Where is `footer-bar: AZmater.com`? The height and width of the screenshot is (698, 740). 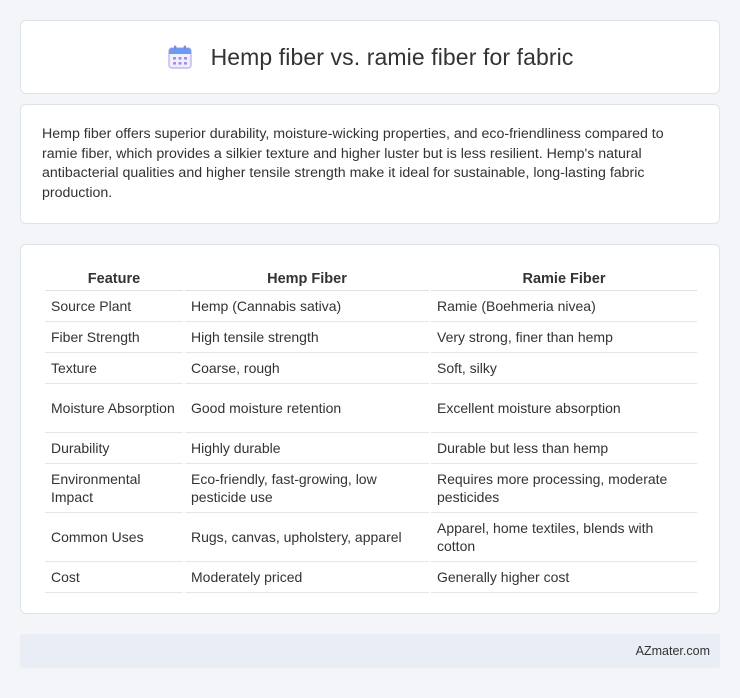 footer-bar: AZmater.com is located at coordinates (370, 651).